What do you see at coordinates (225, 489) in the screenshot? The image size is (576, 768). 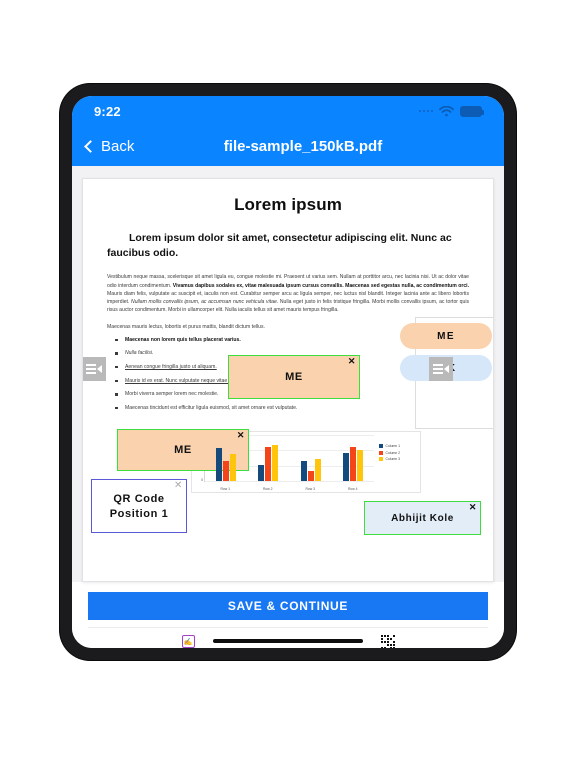 I see `chart-x-tick: Row 1` at bounding box center [225, 489].